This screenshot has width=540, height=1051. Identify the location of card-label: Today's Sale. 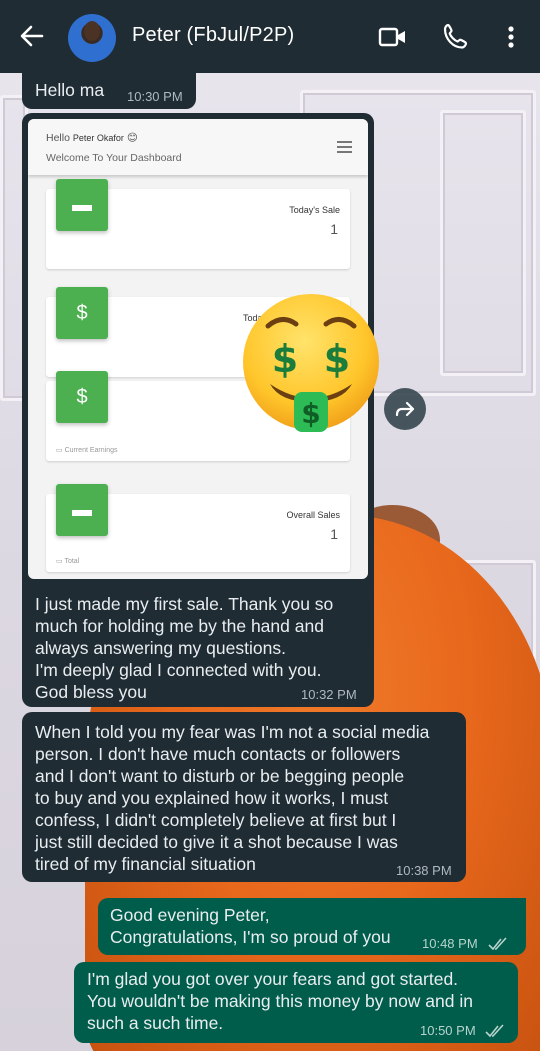
(314, 210).